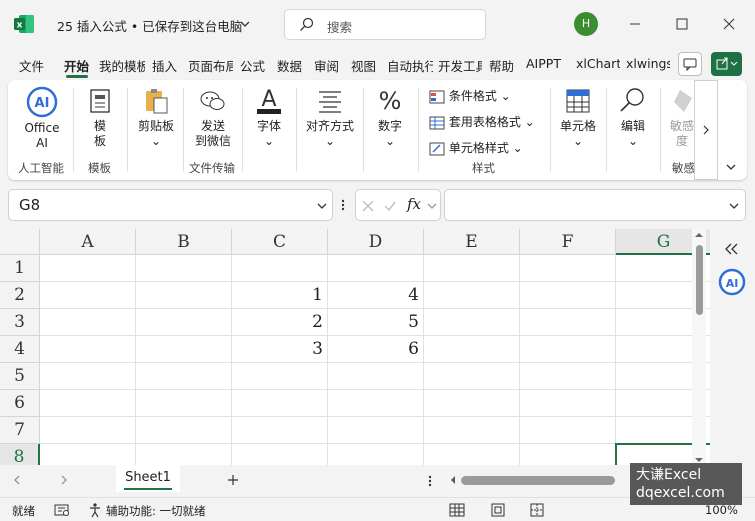  What do you see at coordinates (156, 117) in the screenshot?
I see `clipboard-button: 剪贴板 ⌄` at bounding box center [156, 117].